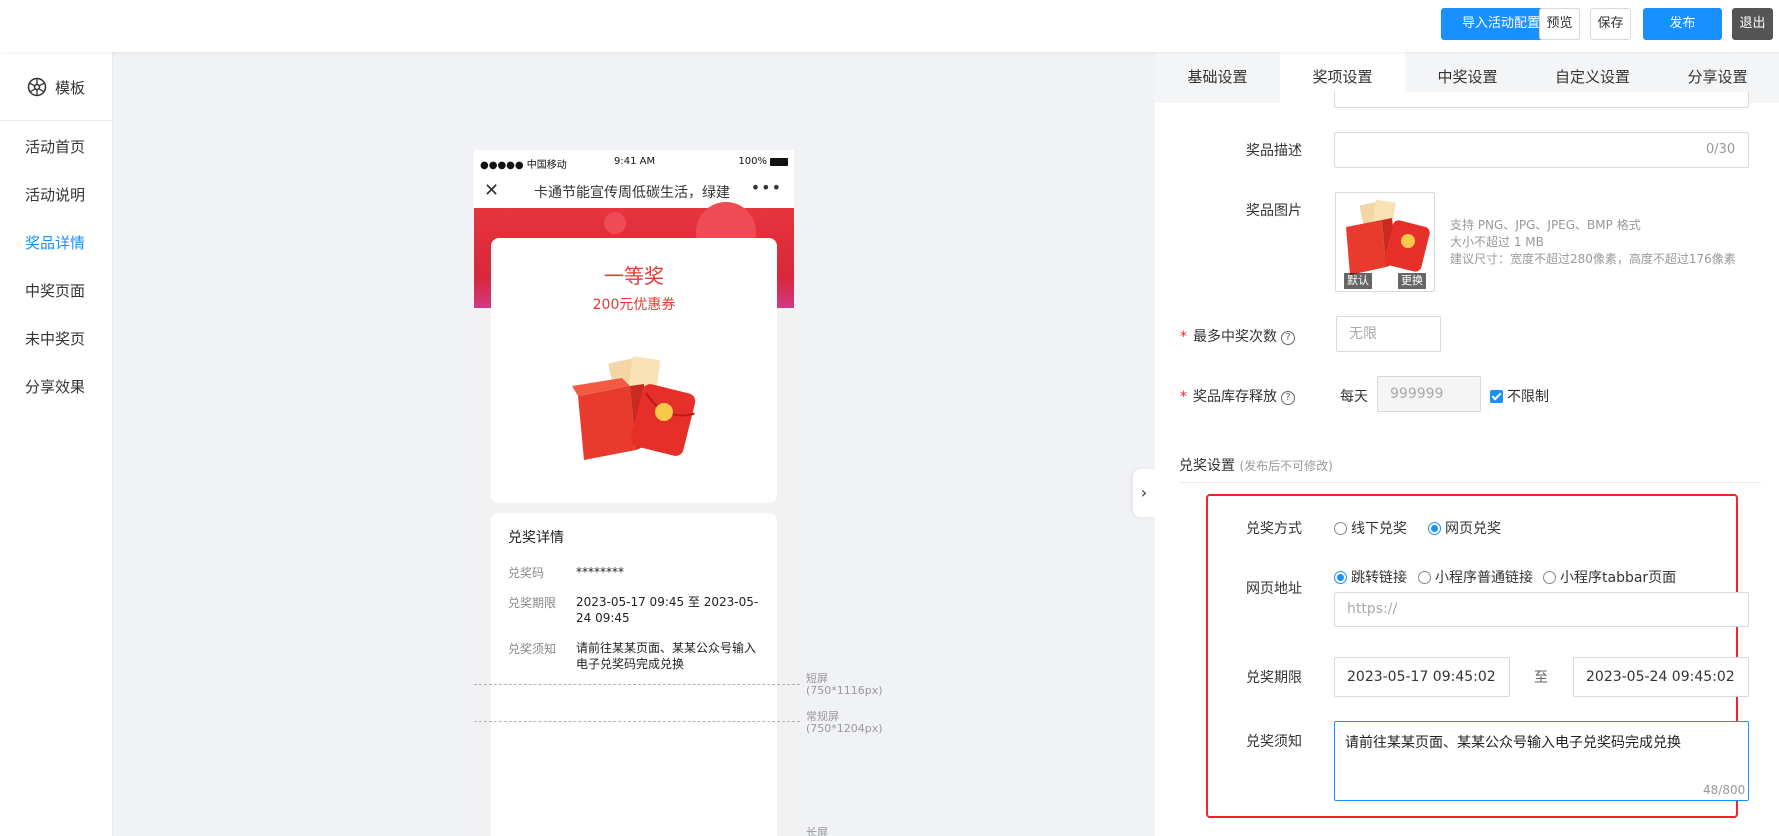 This screenshot has width=1779, height=836. What do you see at coordinates (1497, 242) in the screenshot?
I see `image-hint-size: 大小不超过 1 MB` at bounding box center [1497, 242].